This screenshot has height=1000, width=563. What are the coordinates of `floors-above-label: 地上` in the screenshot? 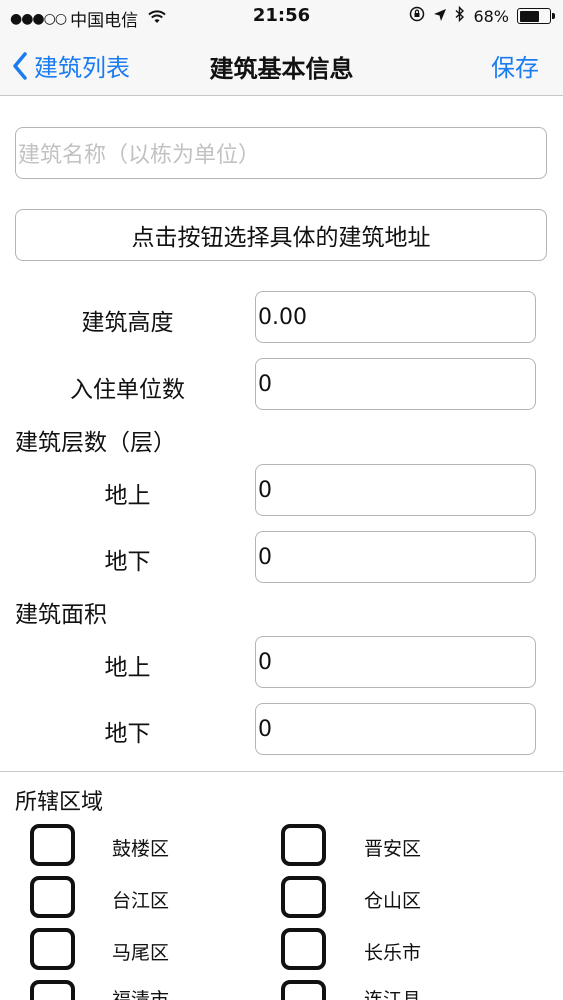 It's located at (127, 496).